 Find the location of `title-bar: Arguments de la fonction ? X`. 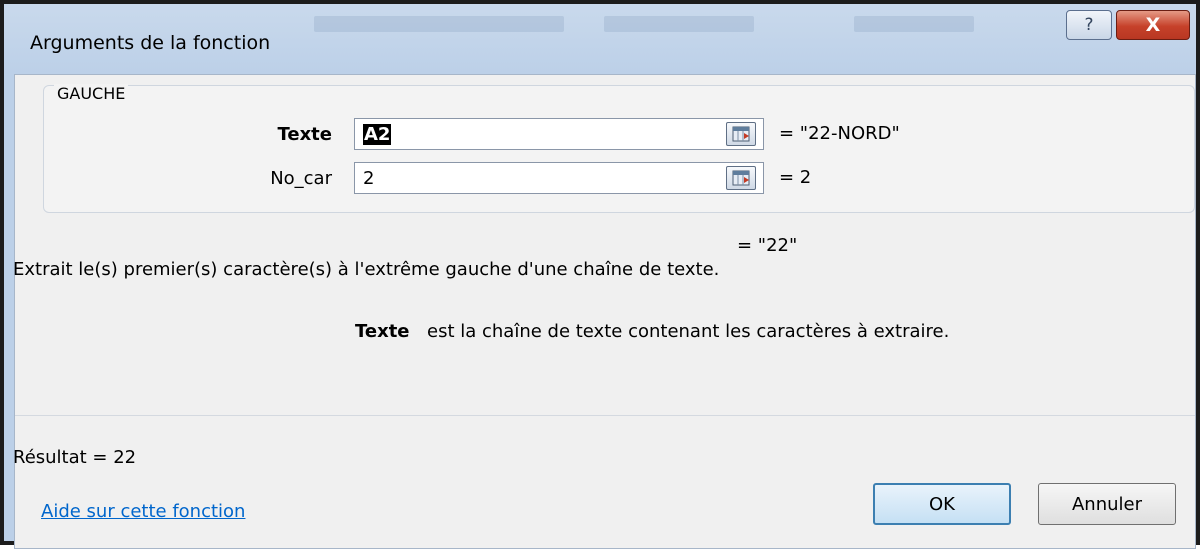

title-bar: Arguments de la fonction ? X is located at coordinates (600, 40).